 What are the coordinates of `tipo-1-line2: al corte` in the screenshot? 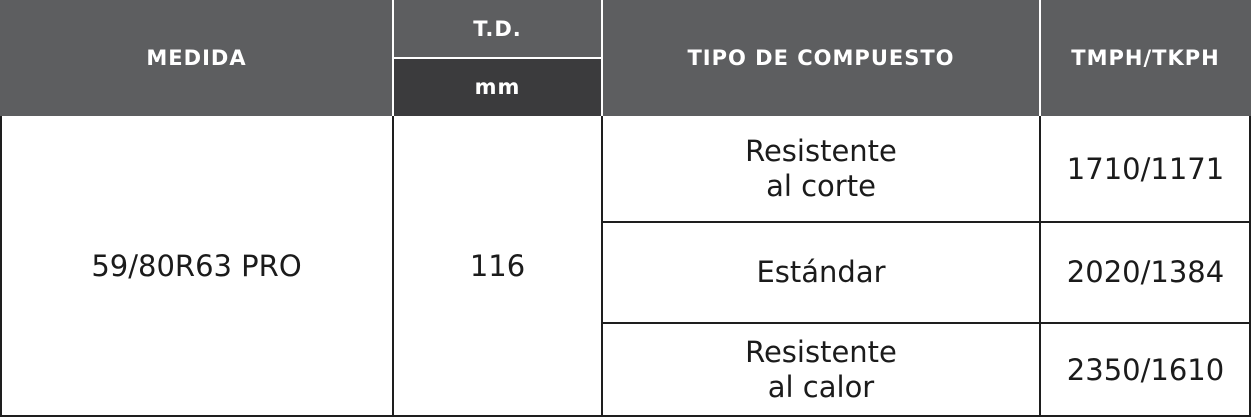 It's located at (821, 186).